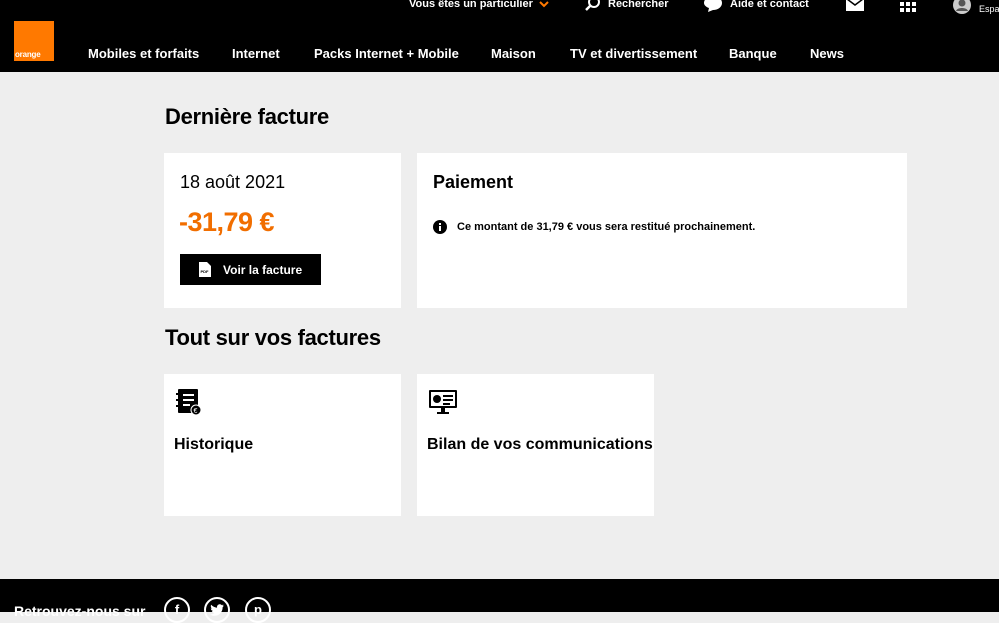  What do you see at coordinates (282, 445) in the screenshot?
I see `history-tile: € Historique` at bounding box center [282, 445].